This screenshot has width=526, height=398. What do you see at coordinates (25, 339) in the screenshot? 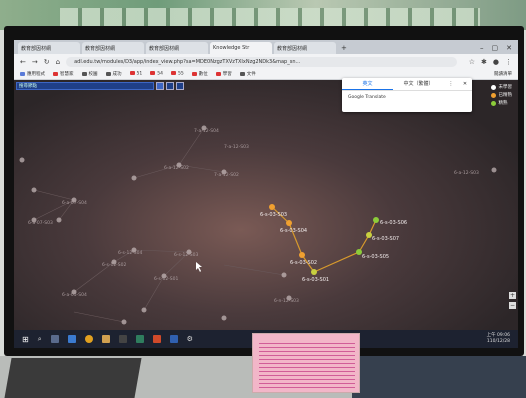
I see `windows-start-icon: ⊞` at bounding box center [25, 339].